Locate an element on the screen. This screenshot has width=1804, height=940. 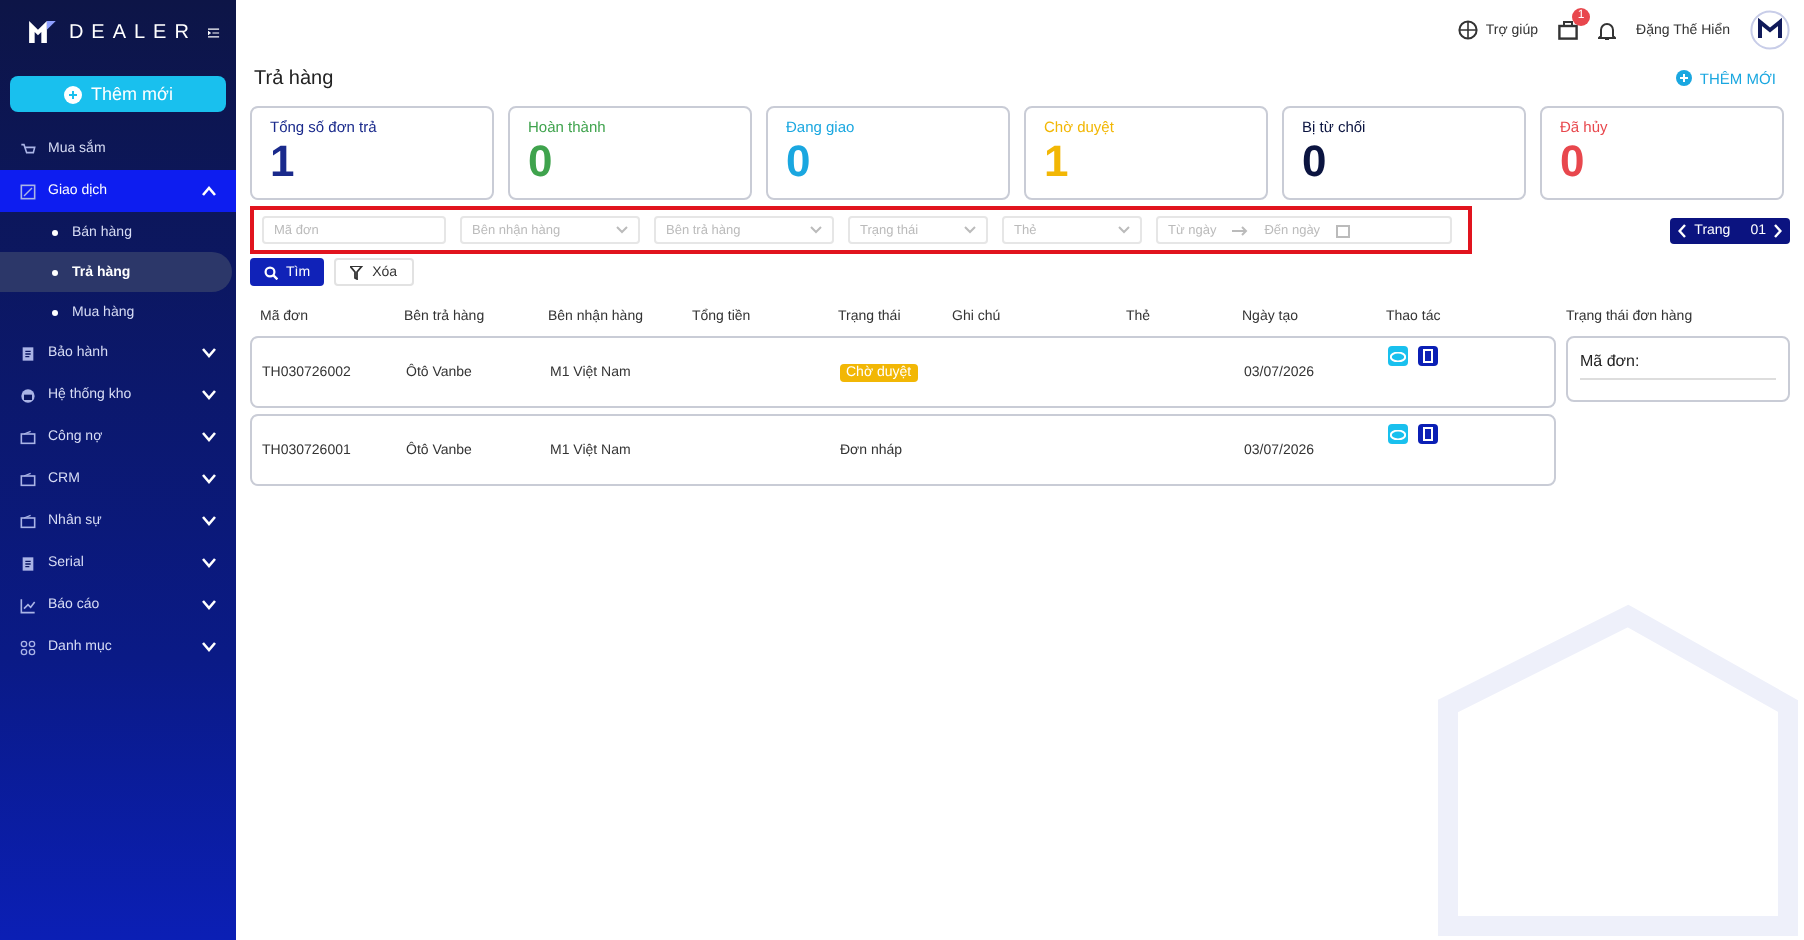
bag-icon is located at coordinates (1568, 30).